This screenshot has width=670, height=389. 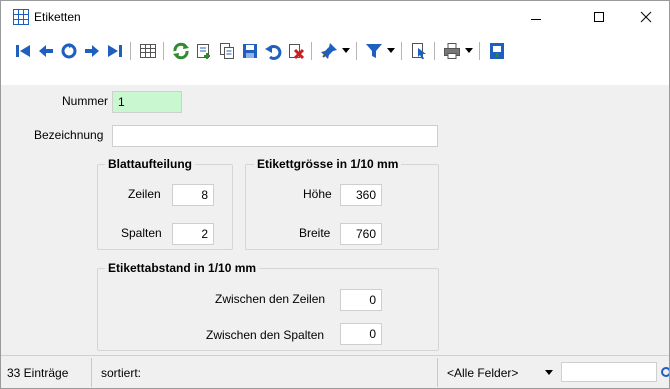 I want to click on pin-button, so click(x=329, y=51).